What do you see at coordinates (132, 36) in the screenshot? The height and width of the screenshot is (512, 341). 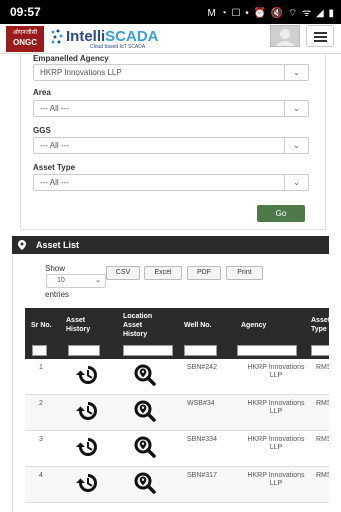 I see `brand-suffix: SCADA` at bounding box center [132, 36].